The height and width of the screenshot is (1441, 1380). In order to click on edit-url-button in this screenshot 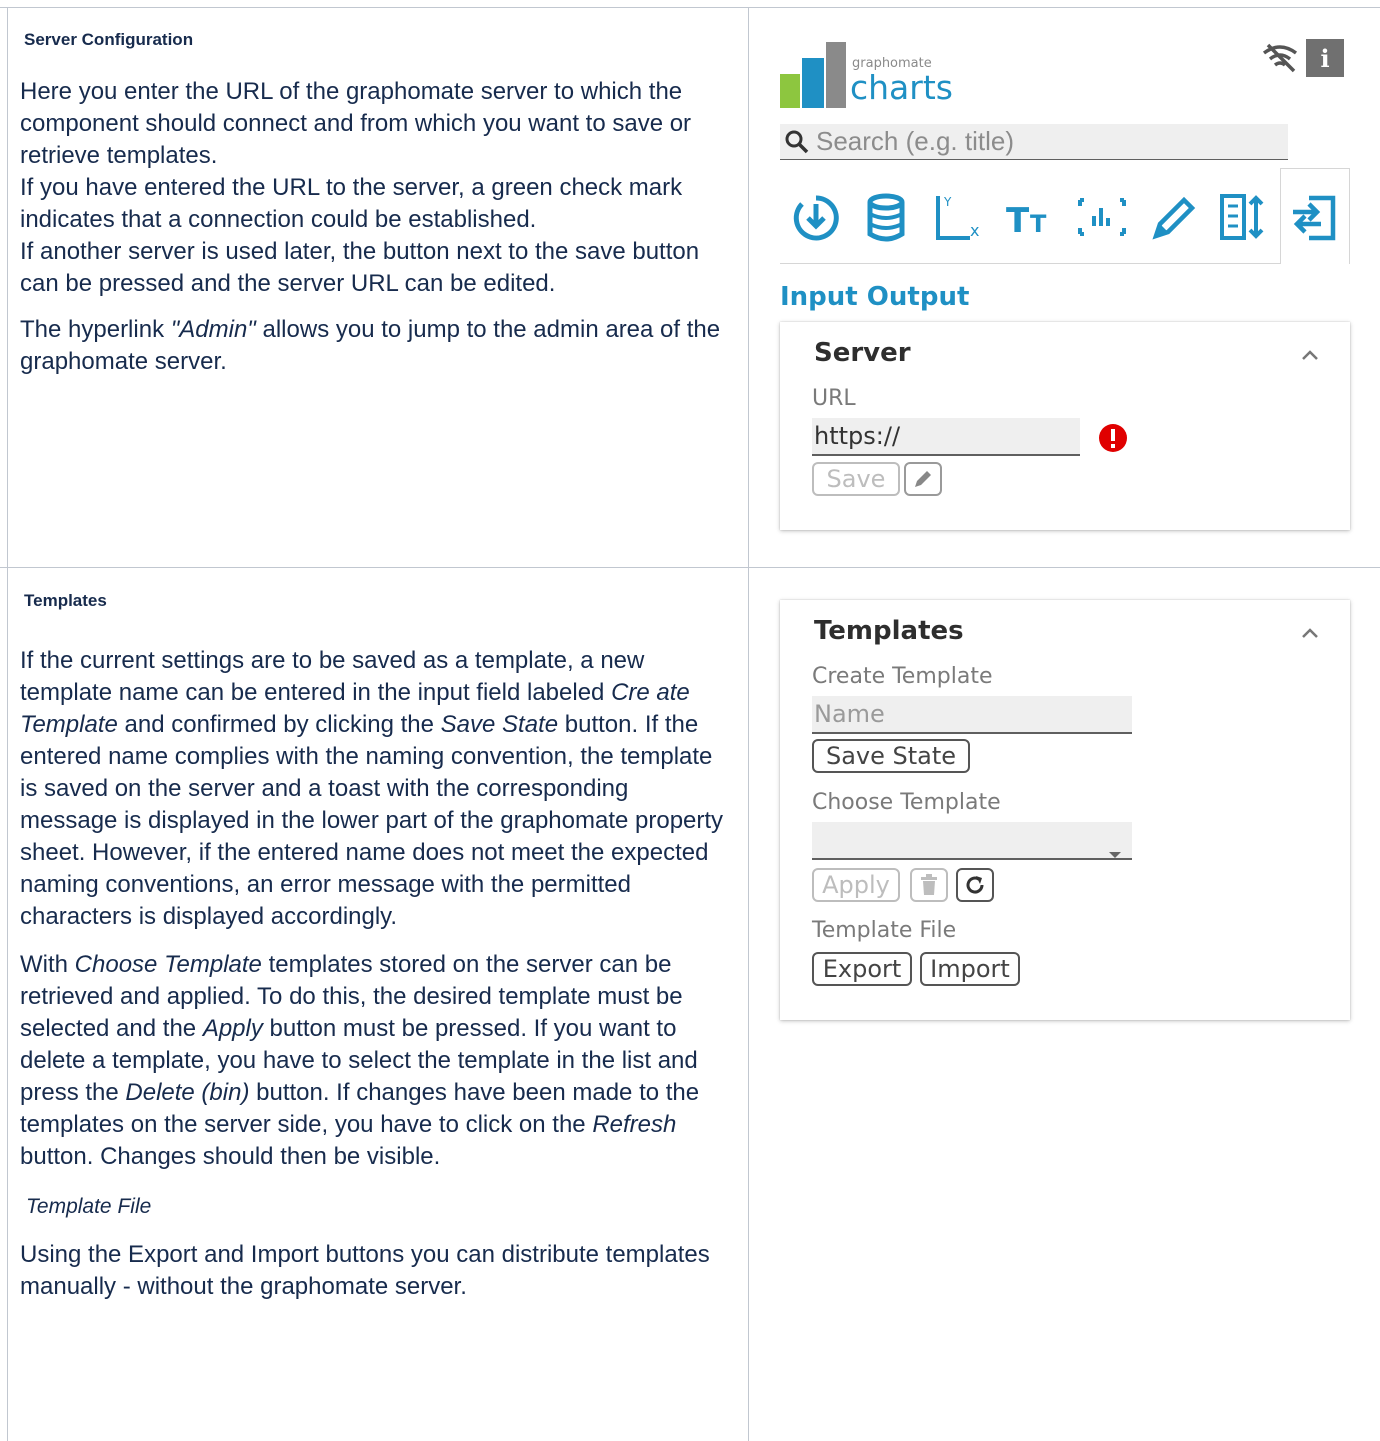, I will do `click(923, 479)`.